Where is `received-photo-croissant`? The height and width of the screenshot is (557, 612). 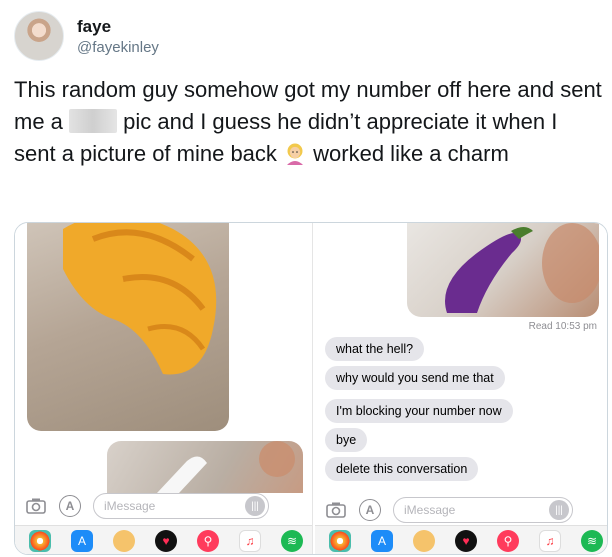 received-photo-croissant is located at coordinates (128, 327).